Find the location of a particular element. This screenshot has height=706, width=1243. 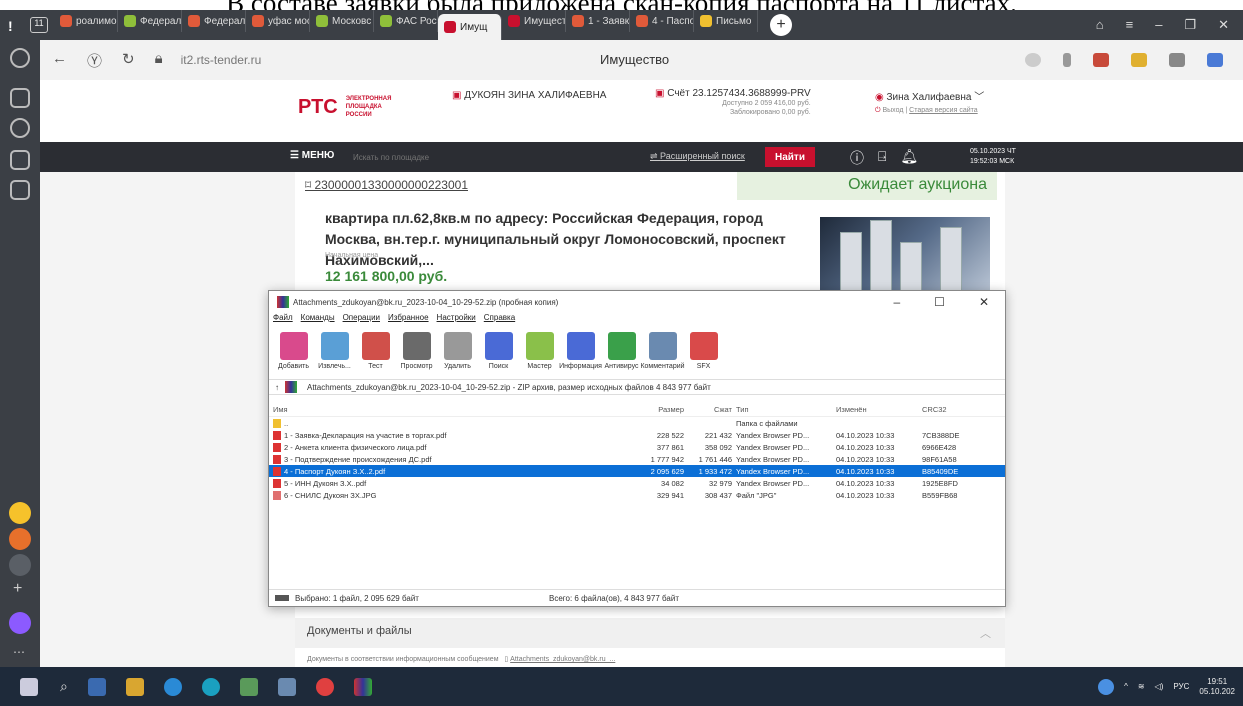

download-icon is located at coordinates (1215, 60).